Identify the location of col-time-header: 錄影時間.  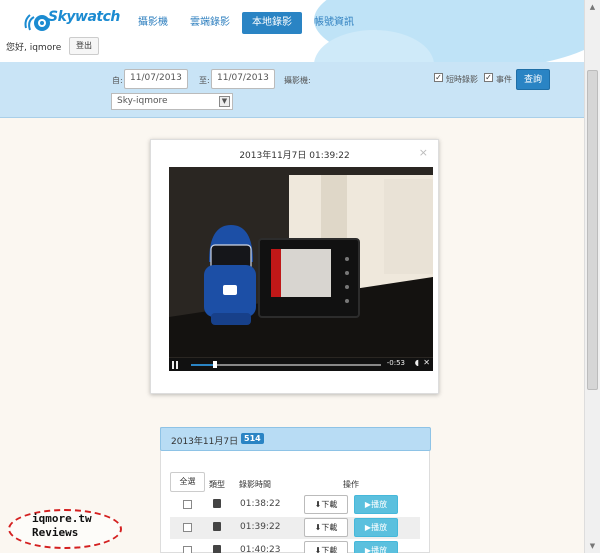
(255, 484).